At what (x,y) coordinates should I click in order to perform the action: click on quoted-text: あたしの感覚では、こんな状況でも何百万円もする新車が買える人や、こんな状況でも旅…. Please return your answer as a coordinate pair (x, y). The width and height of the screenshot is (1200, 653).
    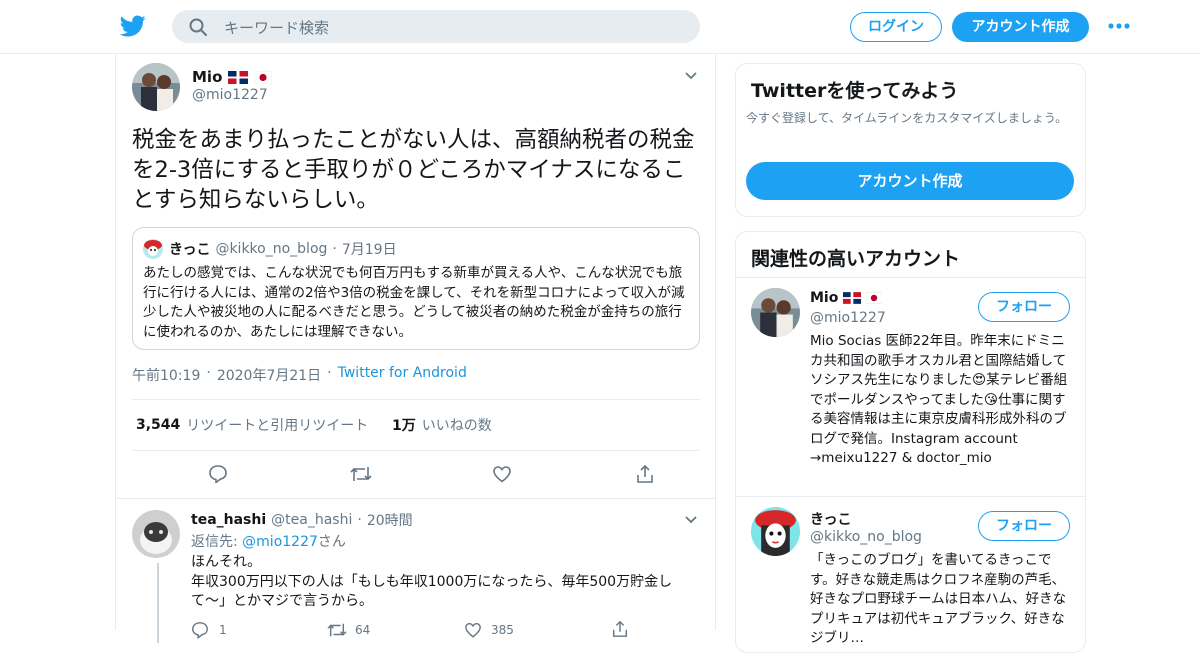
    Looking at the image, I should click on (414, 302).